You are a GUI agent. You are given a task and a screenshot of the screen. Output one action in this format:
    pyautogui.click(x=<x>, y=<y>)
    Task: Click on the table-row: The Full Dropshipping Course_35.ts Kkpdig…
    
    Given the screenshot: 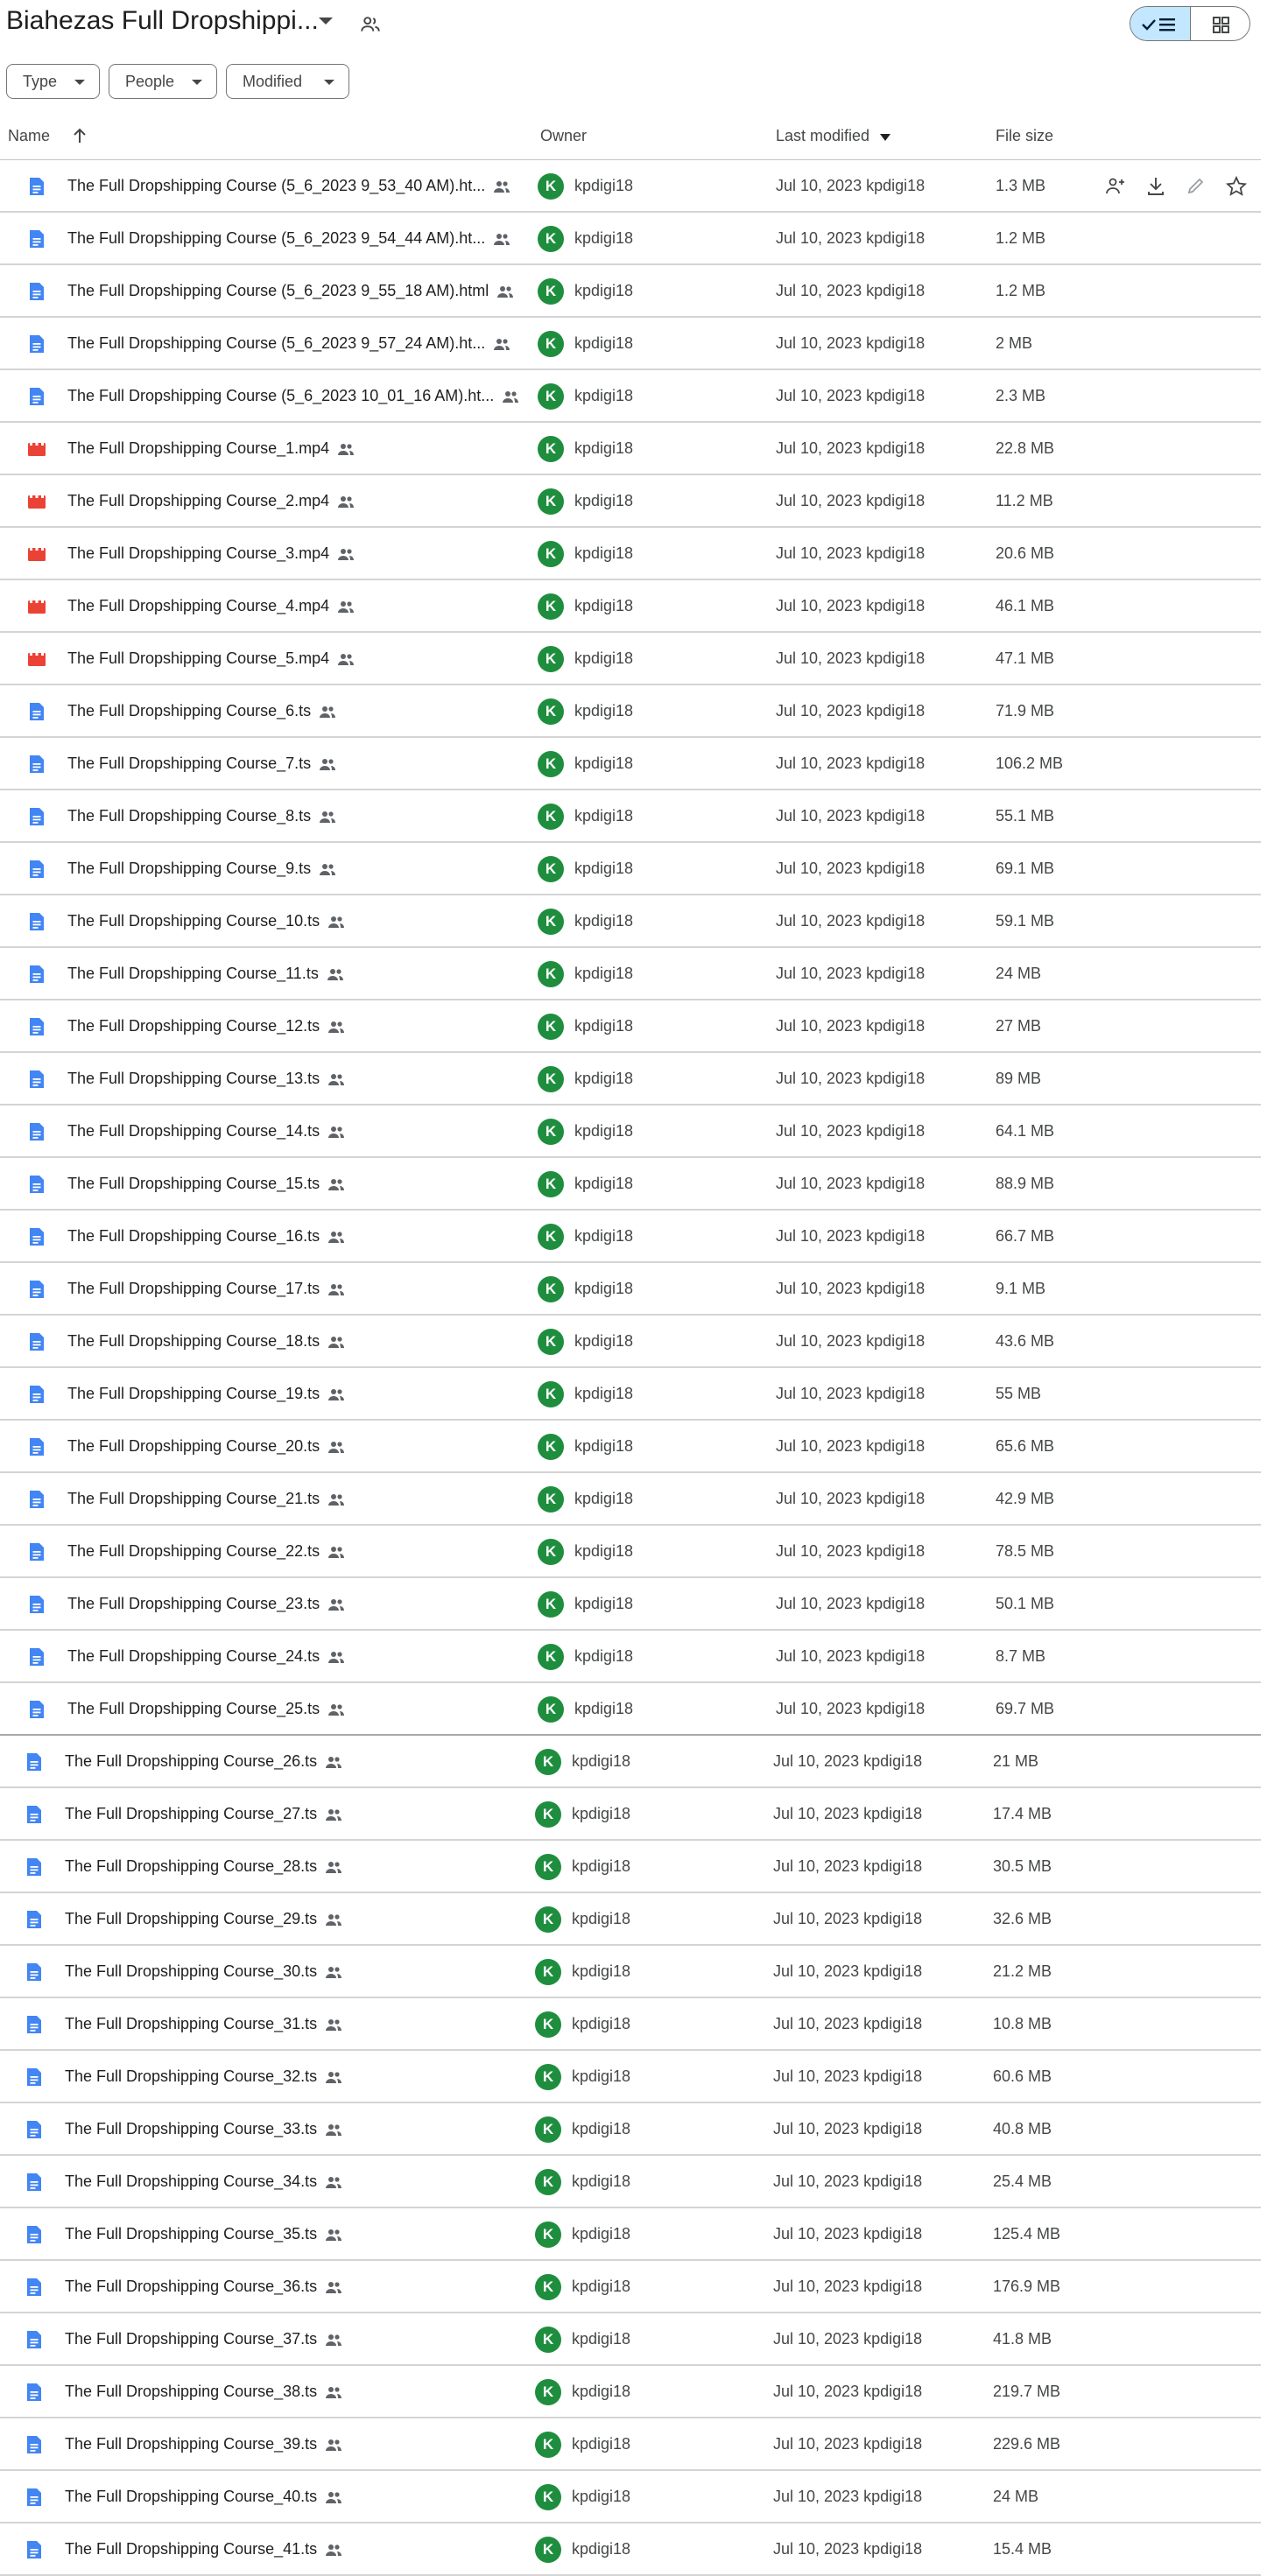 What is the action you would take?
    pyautogui.click(x=633, y=2234)
    